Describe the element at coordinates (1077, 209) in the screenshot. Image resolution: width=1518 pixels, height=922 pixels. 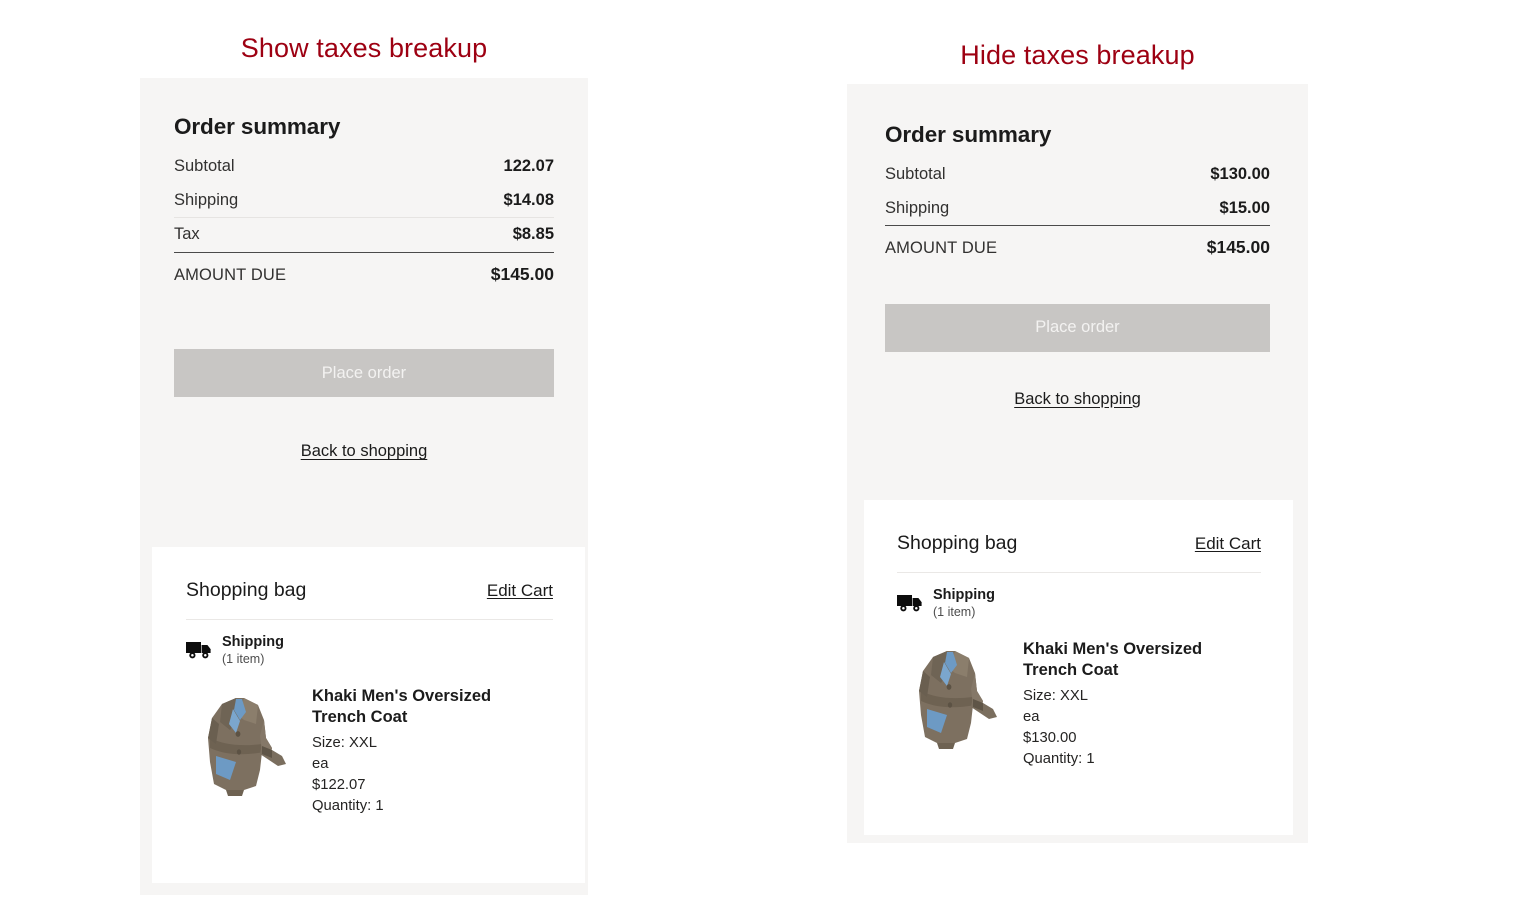
I see `summary-row-shipping: Shipping $15.00` at that location.